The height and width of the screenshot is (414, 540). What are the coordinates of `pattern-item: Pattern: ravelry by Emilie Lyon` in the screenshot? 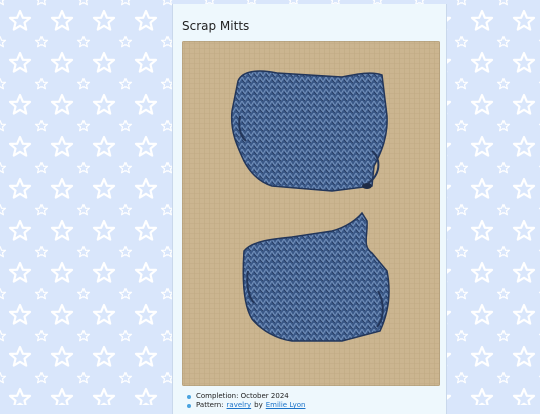 It's located at (246, 405).